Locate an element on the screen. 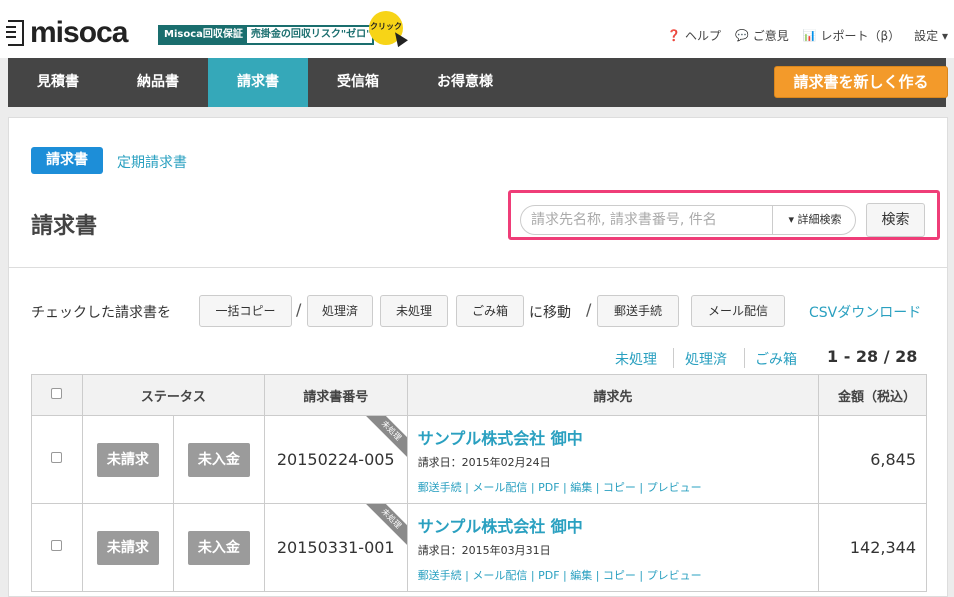  logo: misoca is located at coordinates (79, 33).